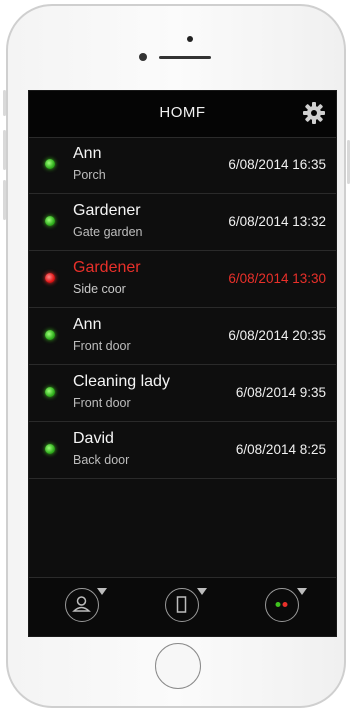 This screenshot has width=353, height=713. What do you see at coordinates (99, 289) in the screenshot?
I see `event-place: Side coor` at bounding box center [99, 289].